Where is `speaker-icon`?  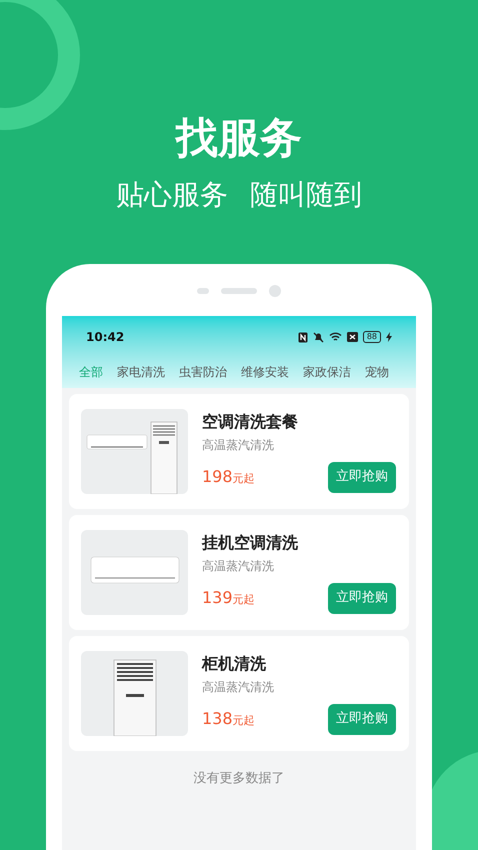
speaker-icon is located at coordinates (239, 291).